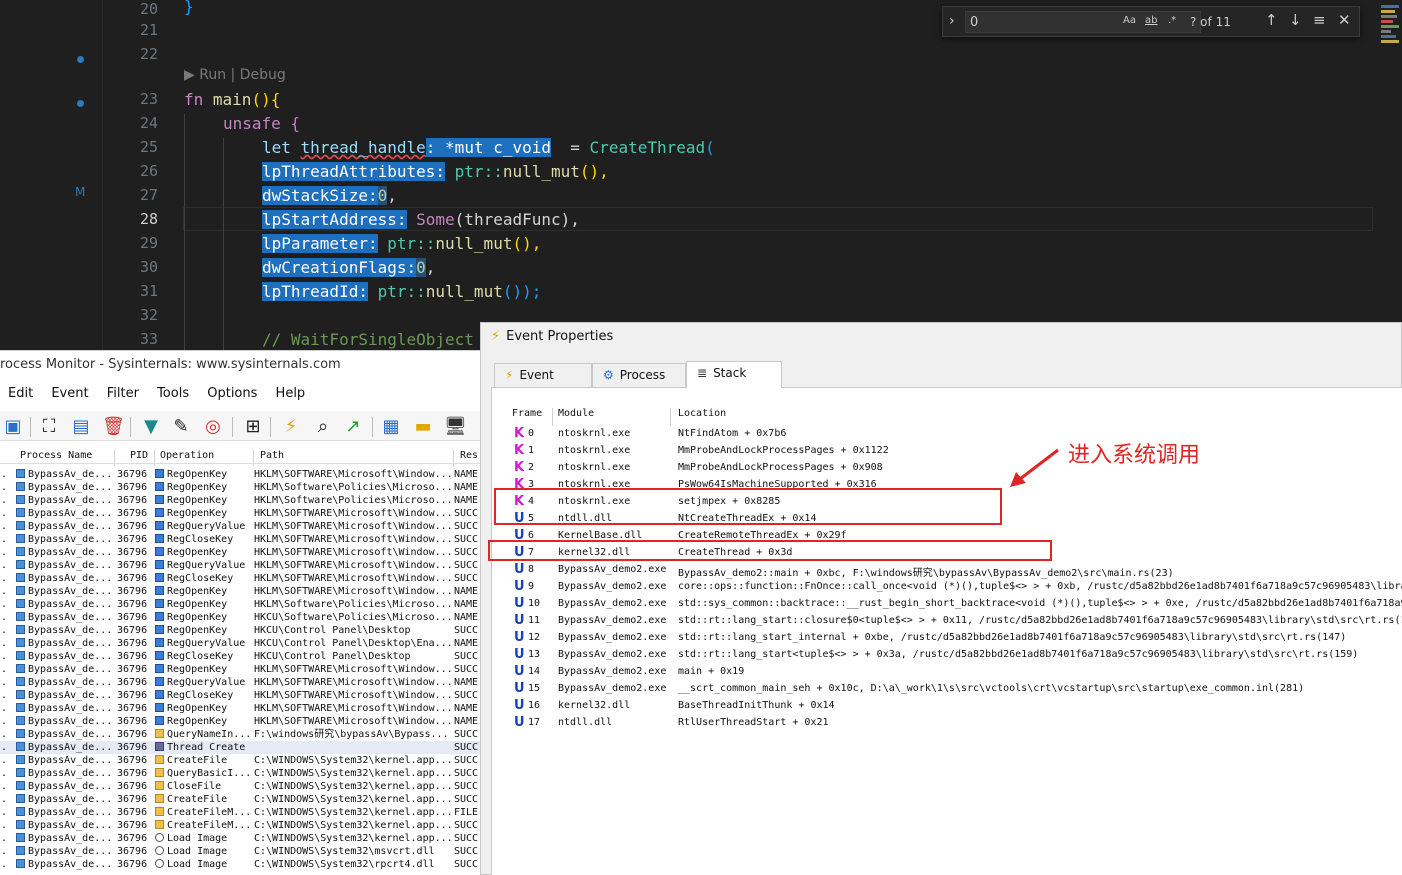 The width and height of the screenshot is (1402, 875). What do you see at coordinates (353, 427) in the screenshot?
I see `jump-icon: ↗` at bounding box center [353, 427].